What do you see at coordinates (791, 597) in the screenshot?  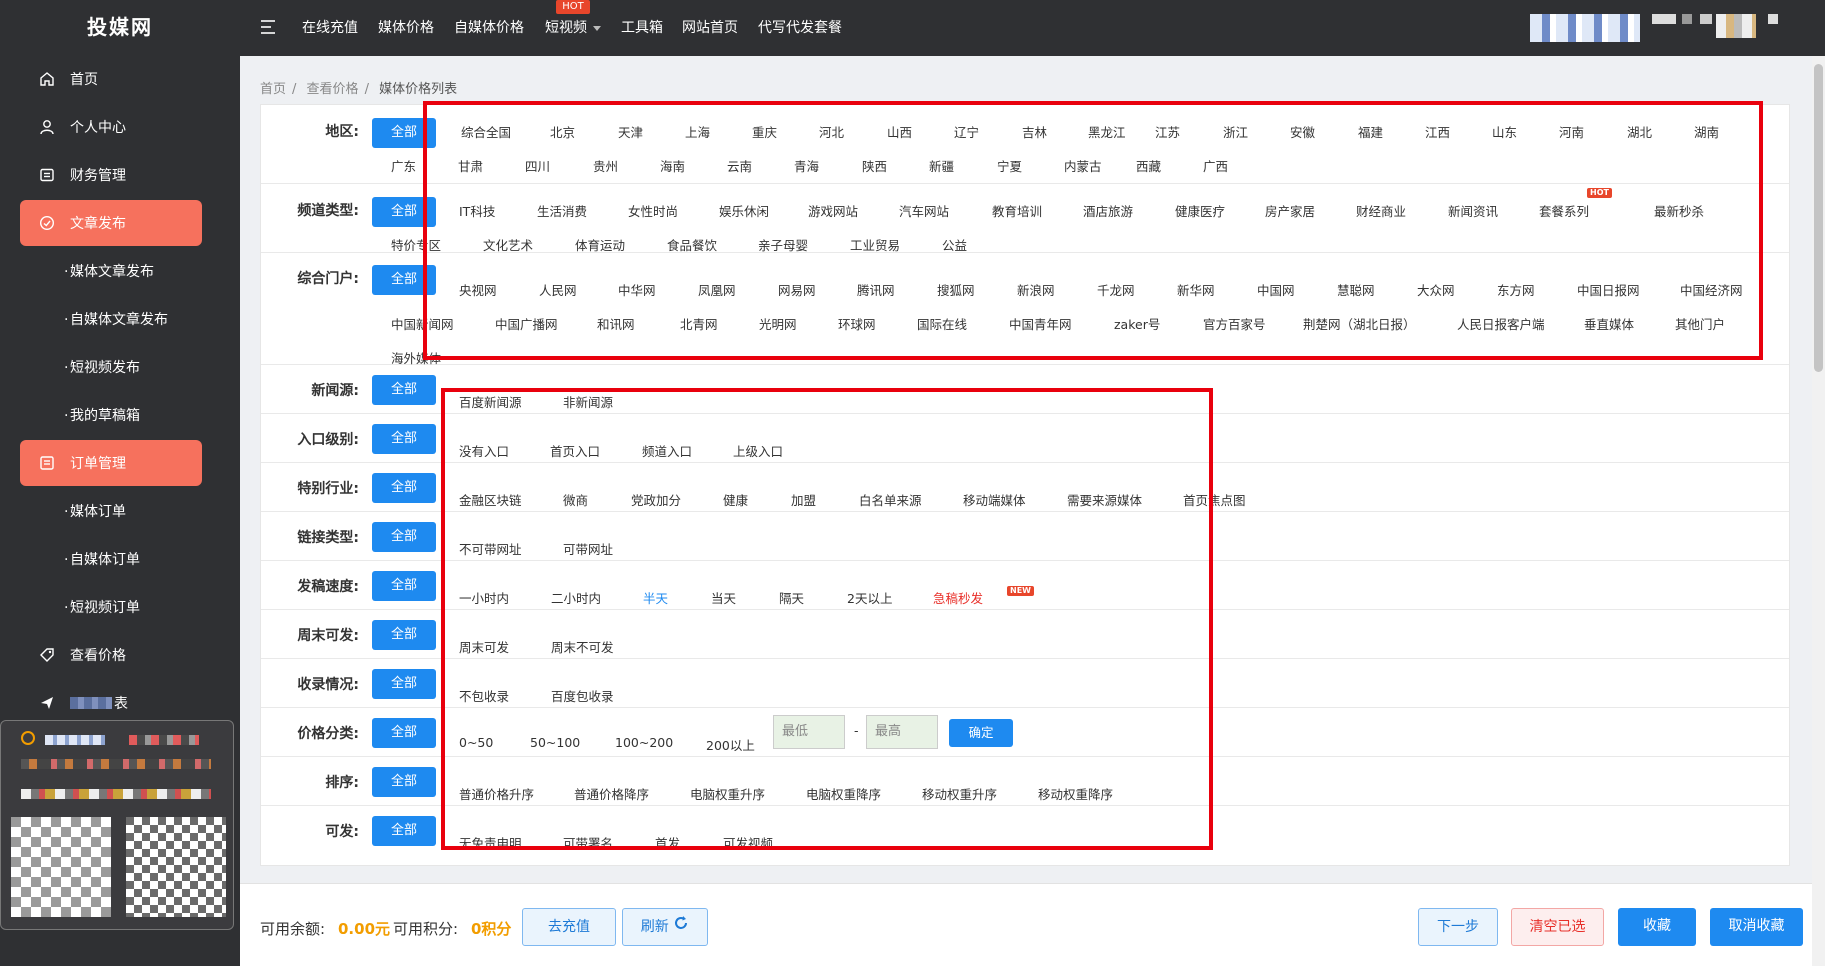 I see `filter-option: 隔天` at bounding box center [791, 597].